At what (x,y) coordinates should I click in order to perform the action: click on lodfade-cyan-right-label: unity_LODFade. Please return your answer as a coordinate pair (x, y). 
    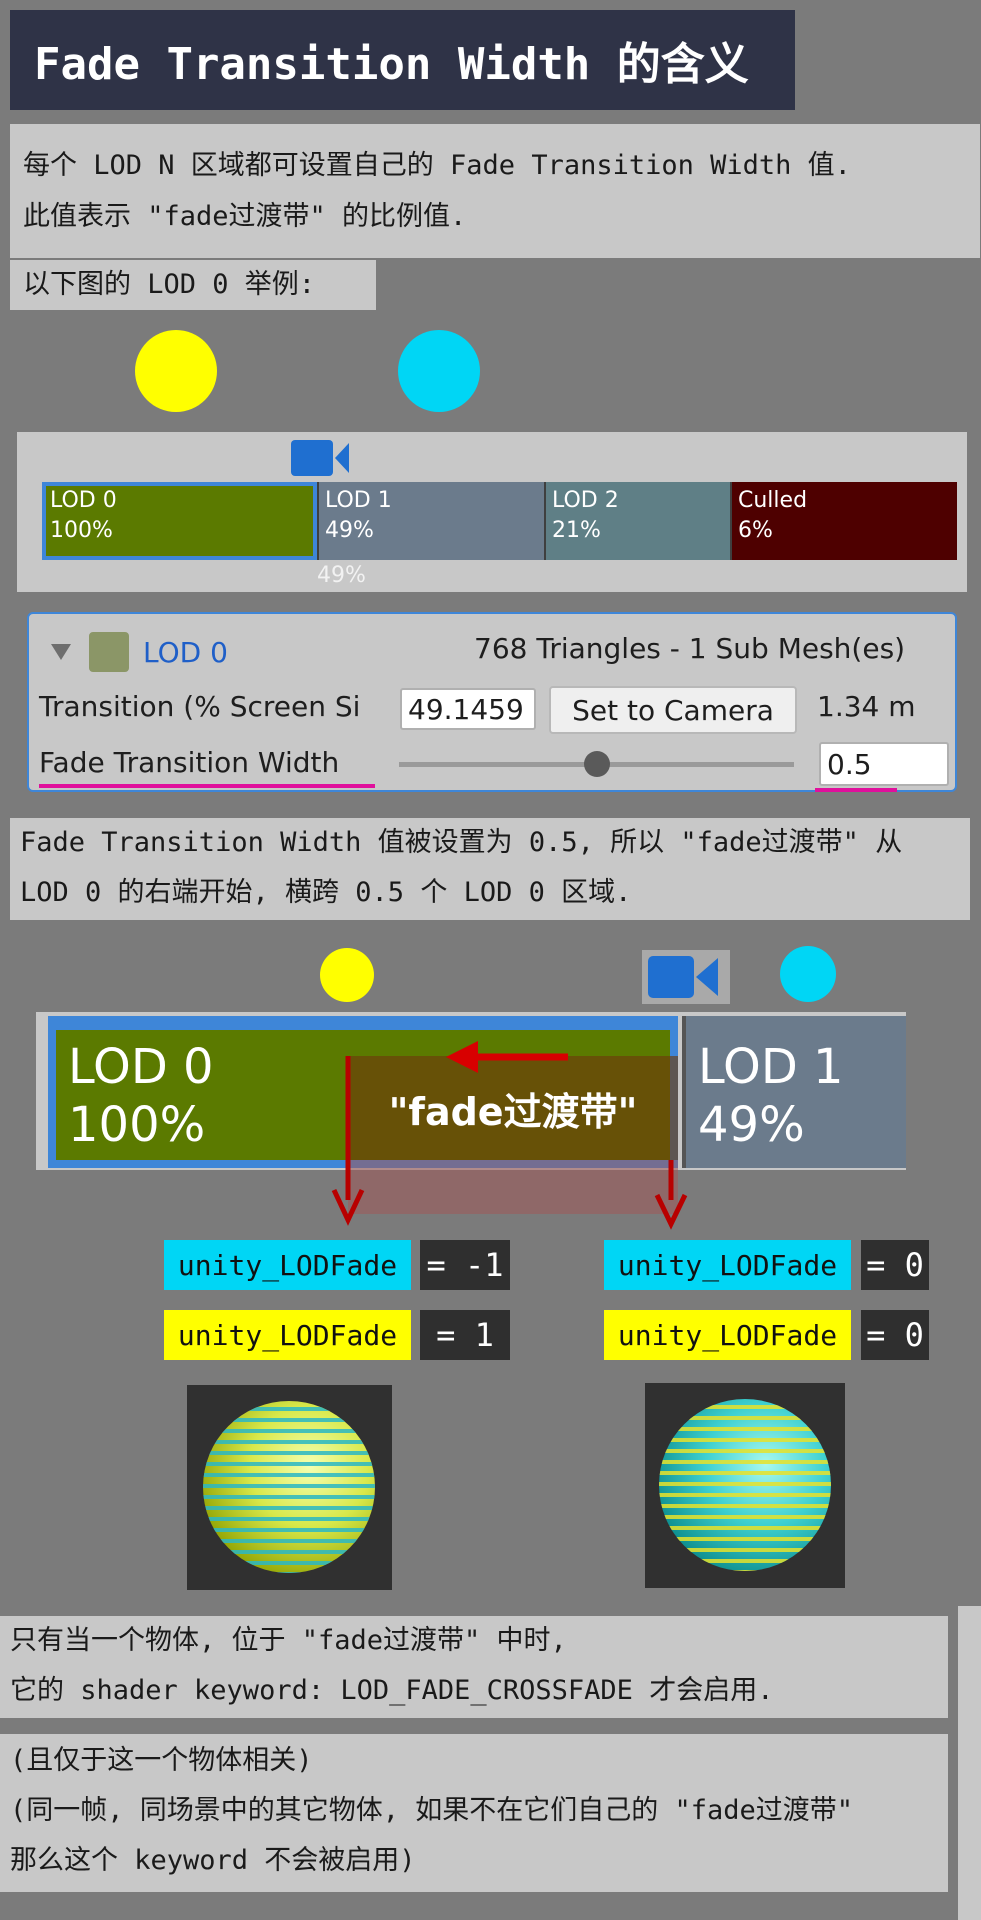
    Looking at the image, I should click on (727, 1265).